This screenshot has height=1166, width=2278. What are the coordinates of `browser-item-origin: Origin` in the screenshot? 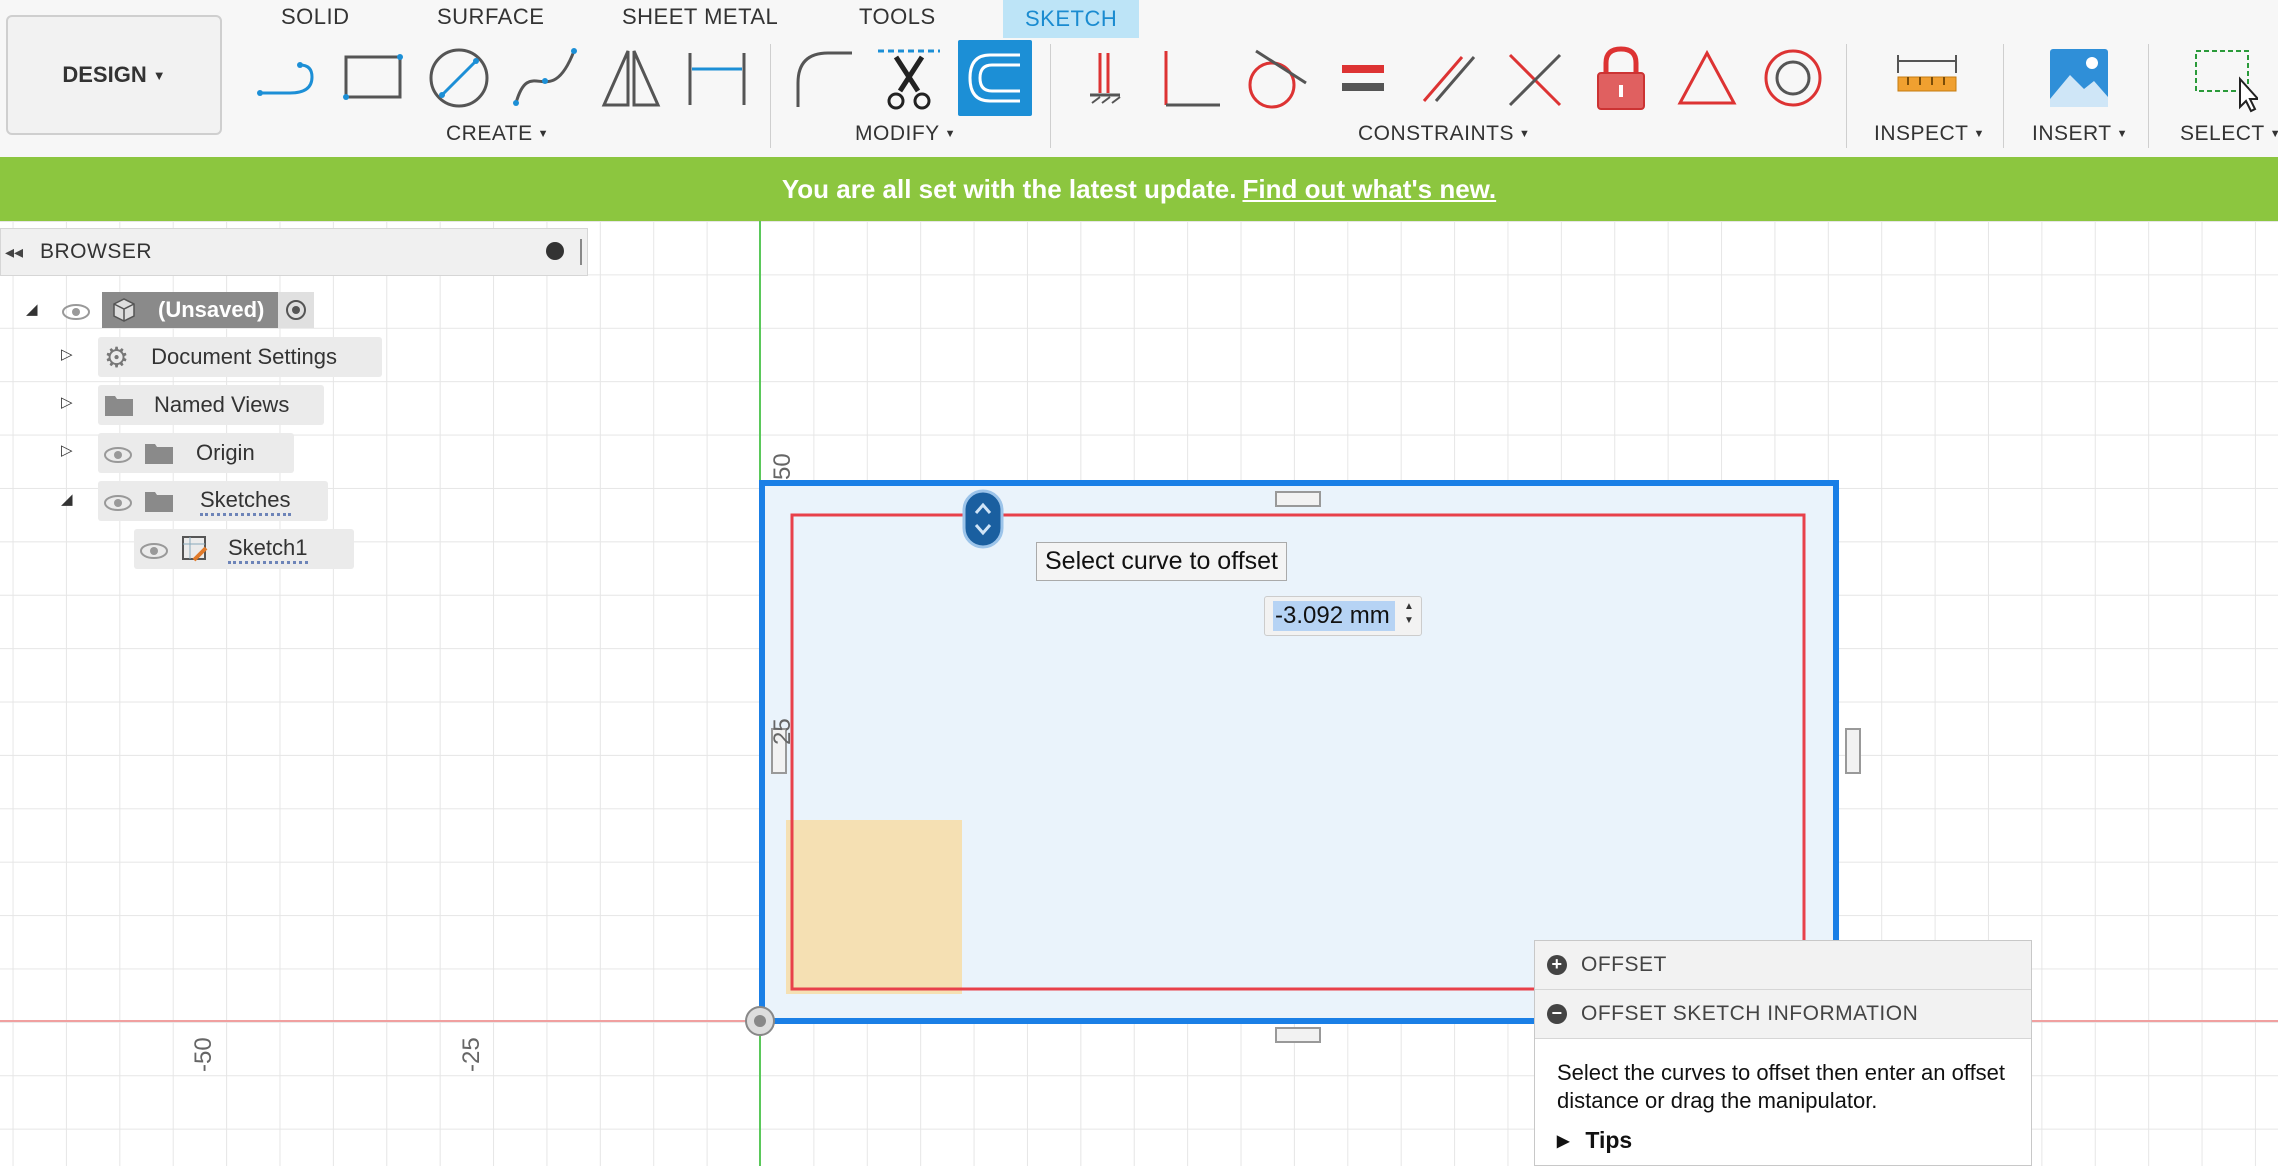 It's located at (196, 453).